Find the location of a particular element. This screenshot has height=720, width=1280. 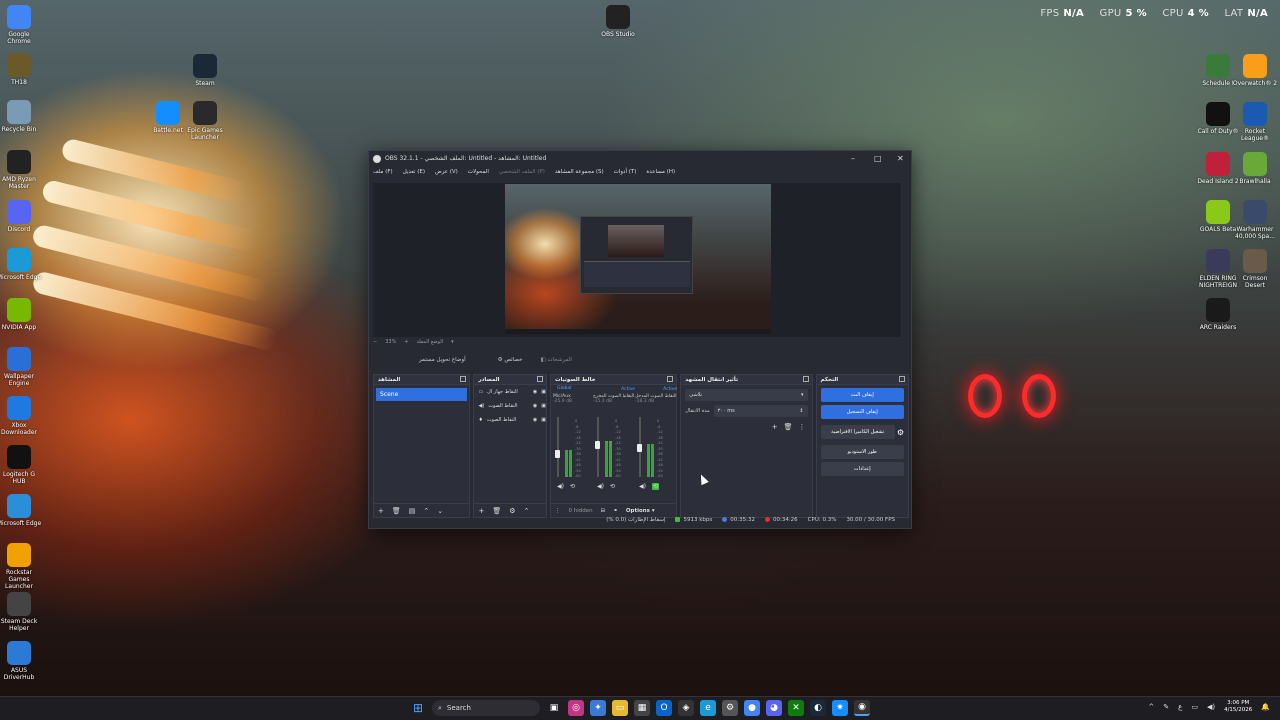

headphones-icon: ⟲ is located at coordinates (655, 486).